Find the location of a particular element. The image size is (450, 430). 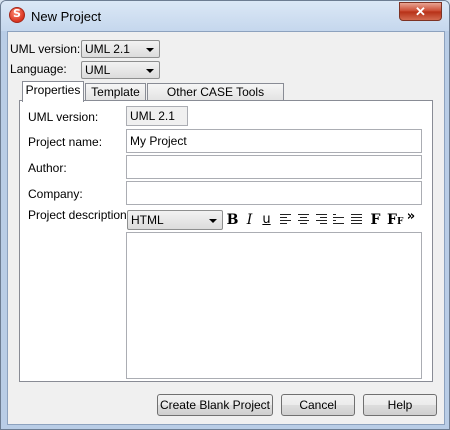

author-field is located at coordinates (274, 167).